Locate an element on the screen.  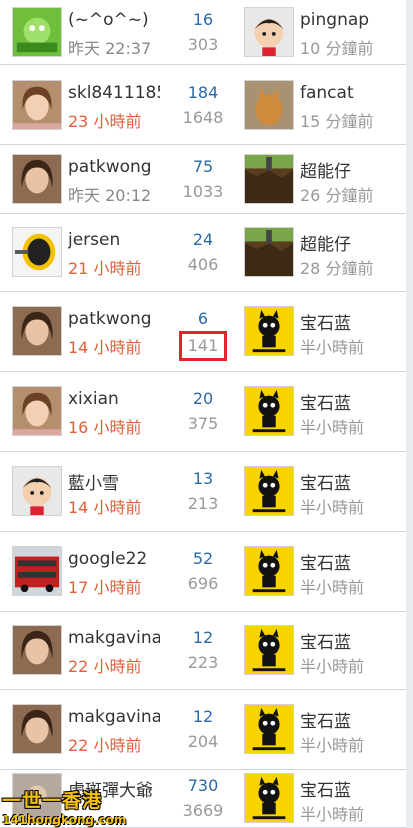
view-count-value: 375 is located at coordinates (203, 423).